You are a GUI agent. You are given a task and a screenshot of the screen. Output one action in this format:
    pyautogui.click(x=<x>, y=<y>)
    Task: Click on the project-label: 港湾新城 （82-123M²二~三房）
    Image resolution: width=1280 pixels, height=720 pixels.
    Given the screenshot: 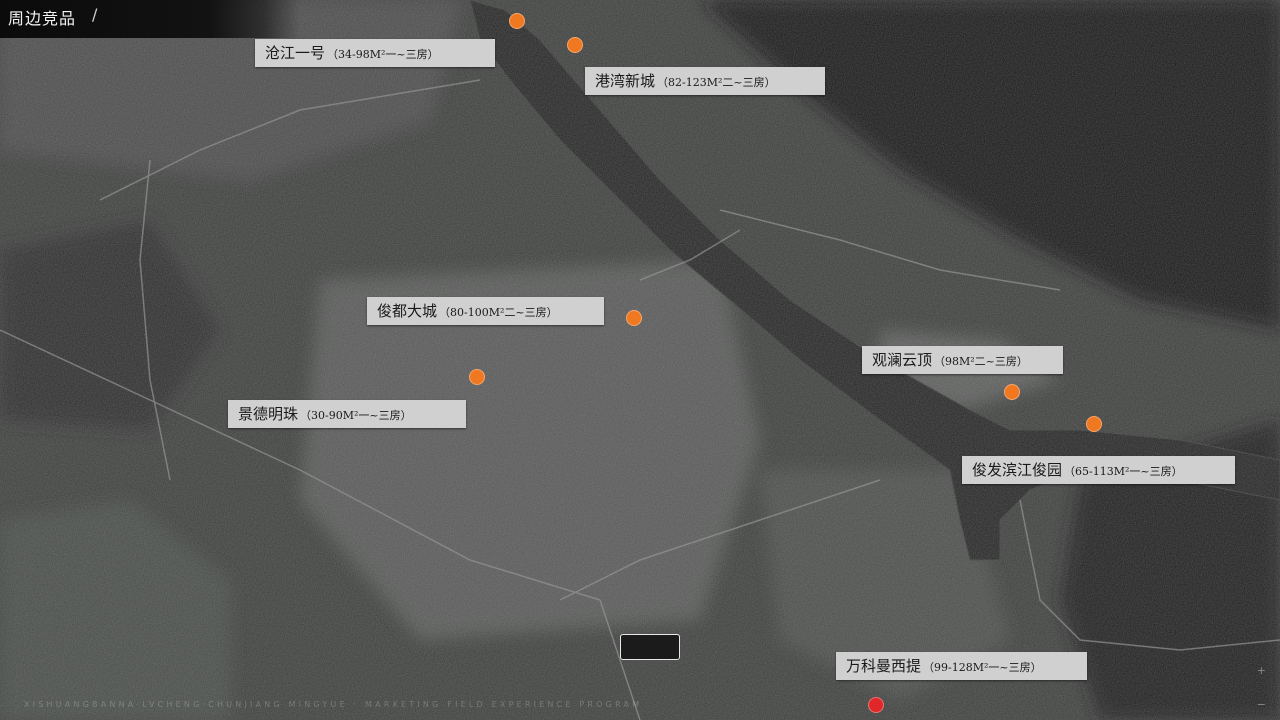 What is the action you would take?
    pyautogui.click(x=705, y=81)
    